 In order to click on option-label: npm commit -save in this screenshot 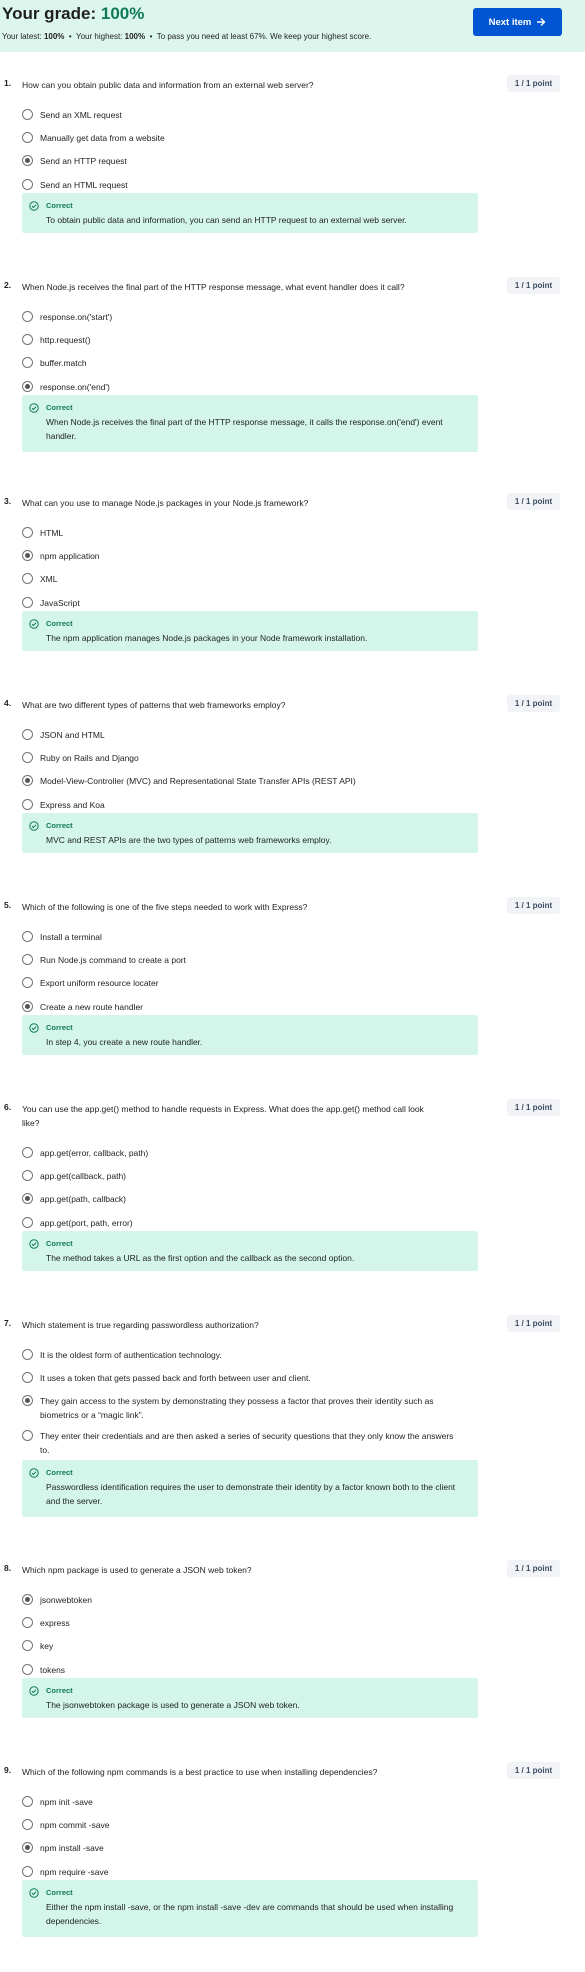, I will do `click(75, 1825)`.